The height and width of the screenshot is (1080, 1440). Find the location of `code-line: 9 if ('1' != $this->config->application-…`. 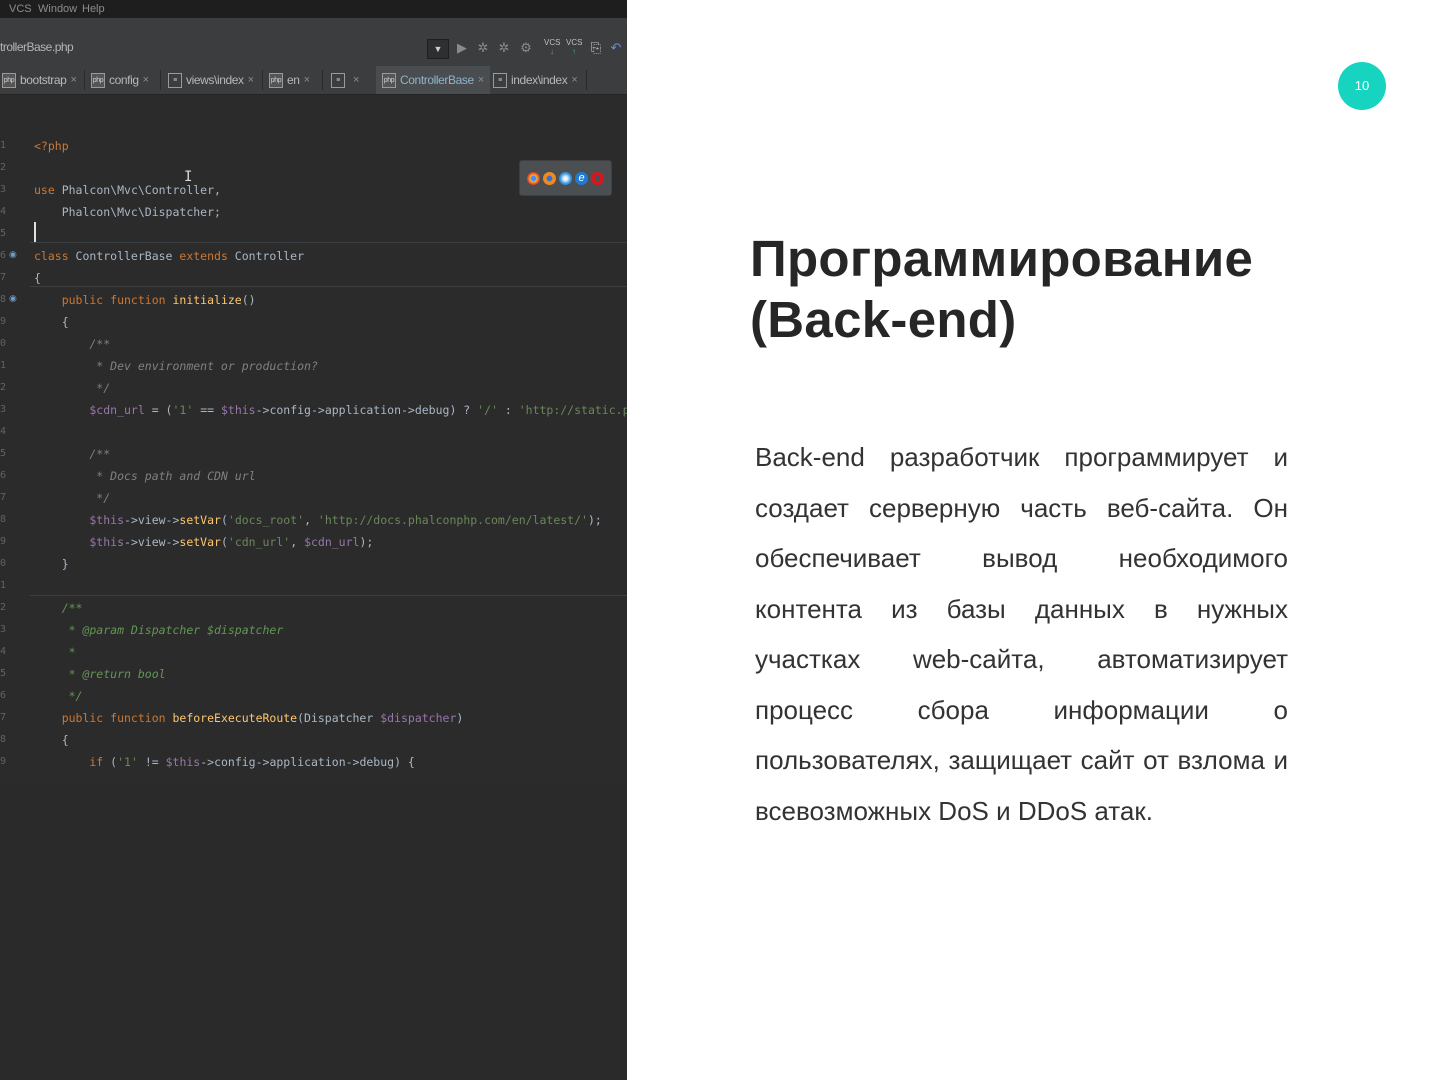

code-line: 9 if ('1' != $this->config->application-… is located at coordinates (313, 762).